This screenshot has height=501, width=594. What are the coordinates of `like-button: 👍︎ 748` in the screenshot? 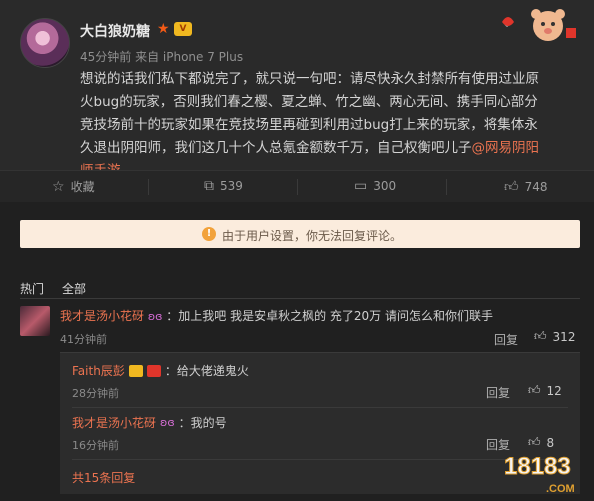 It's located at (526, 186).